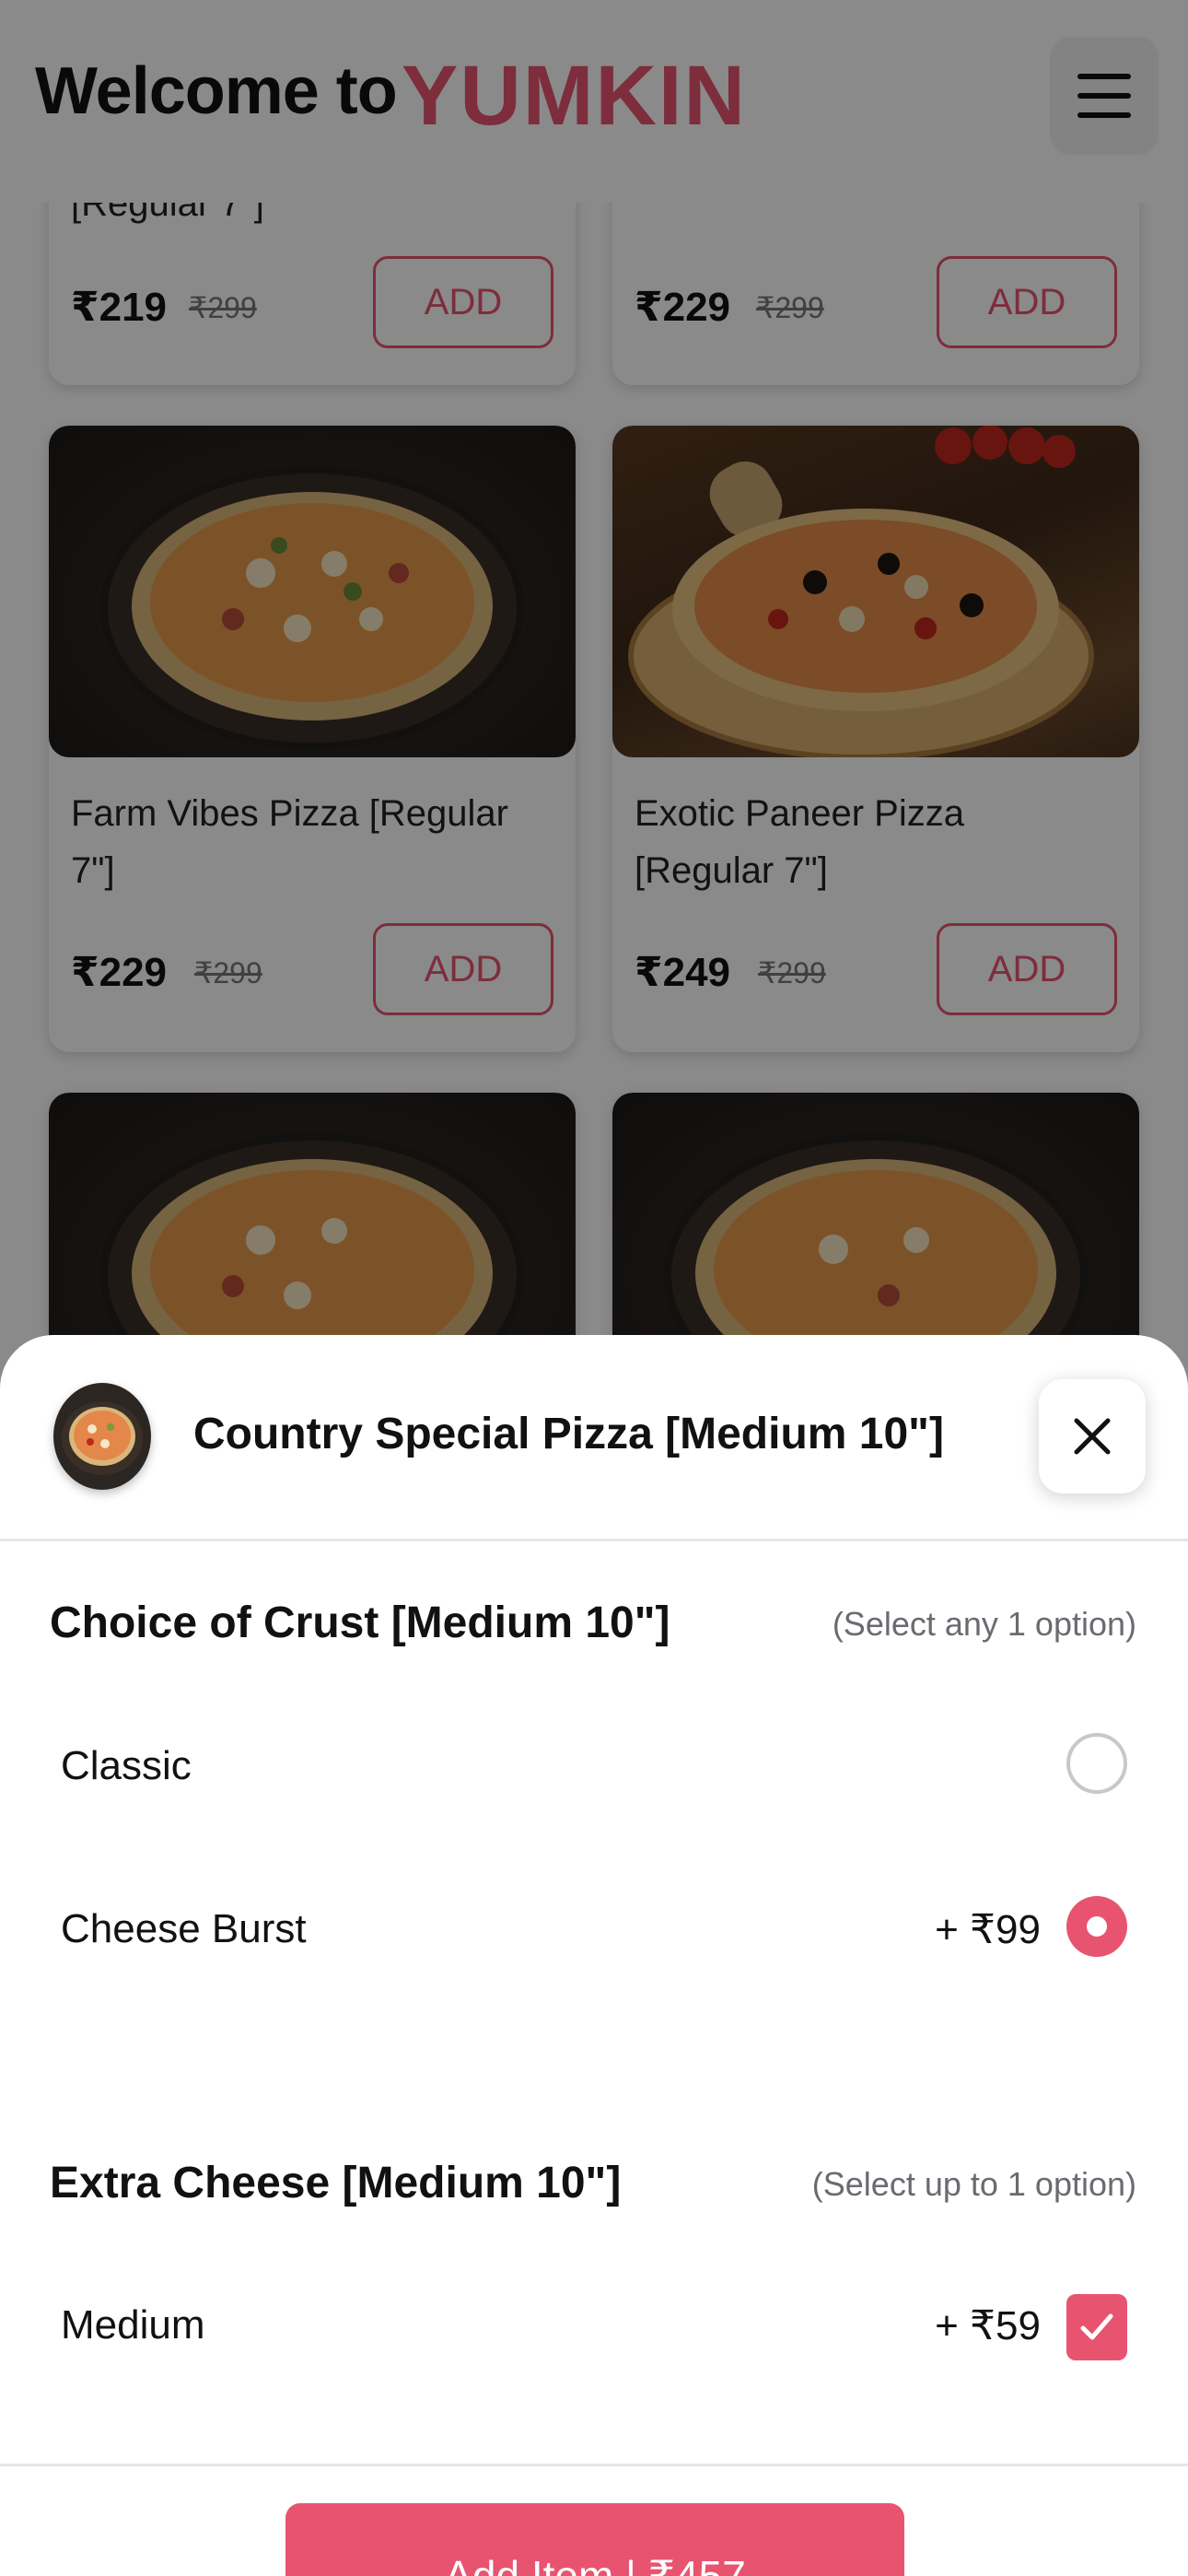 The height and width of the screenshot is (2576, 1188). I want to click on sheet-footer-divider, so click(594, 2465).